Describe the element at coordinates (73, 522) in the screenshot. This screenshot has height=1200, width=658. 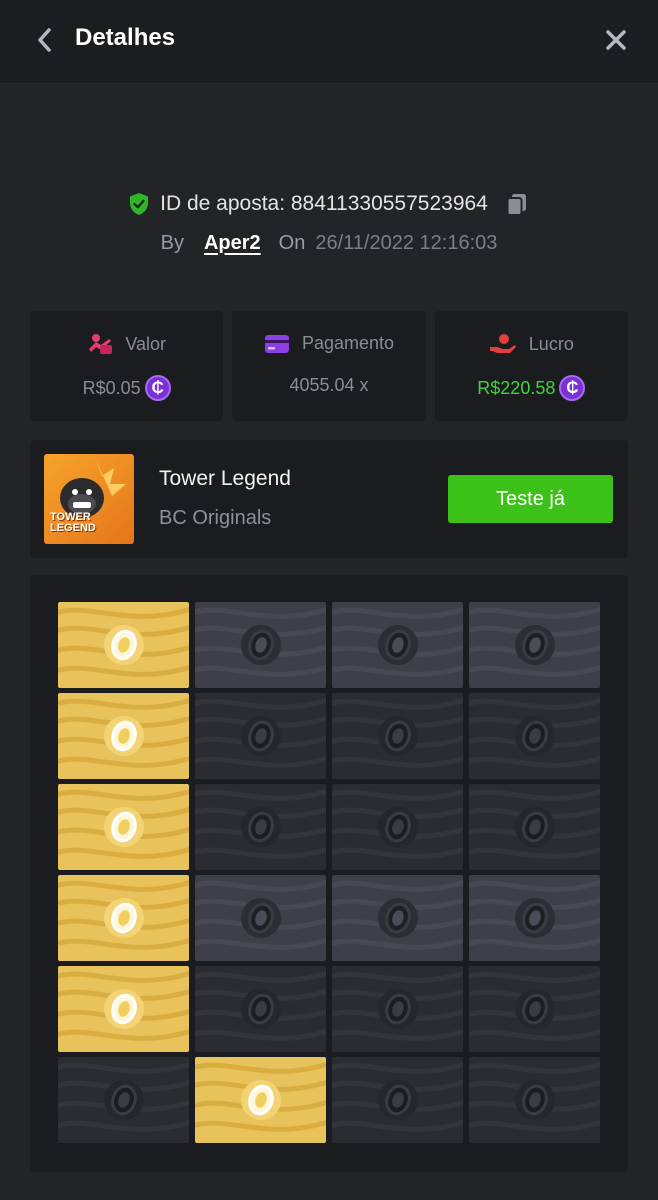
I see `game-thumb-text: TOWER LEGEND` at that location.